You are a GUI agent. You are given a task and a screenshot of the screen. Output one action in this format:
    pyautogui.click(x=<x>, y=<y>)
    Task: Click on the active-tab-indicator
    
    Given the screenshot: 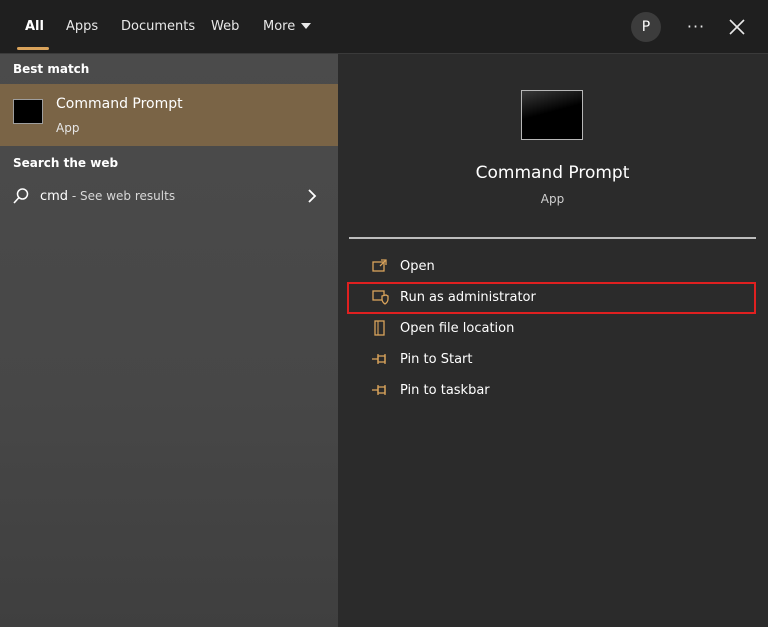 What is the action you would take?
    pyautogui.click(x=33, y=48)
    